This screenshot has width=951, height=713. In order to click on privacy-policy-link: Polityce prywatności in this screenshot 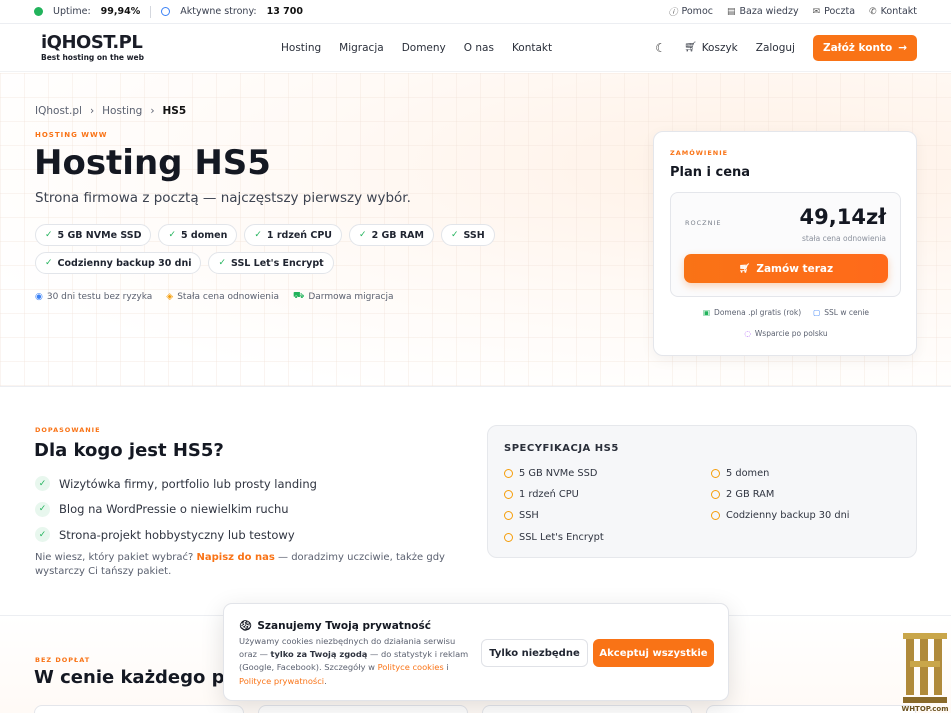, I will do `click(281, 681)`.